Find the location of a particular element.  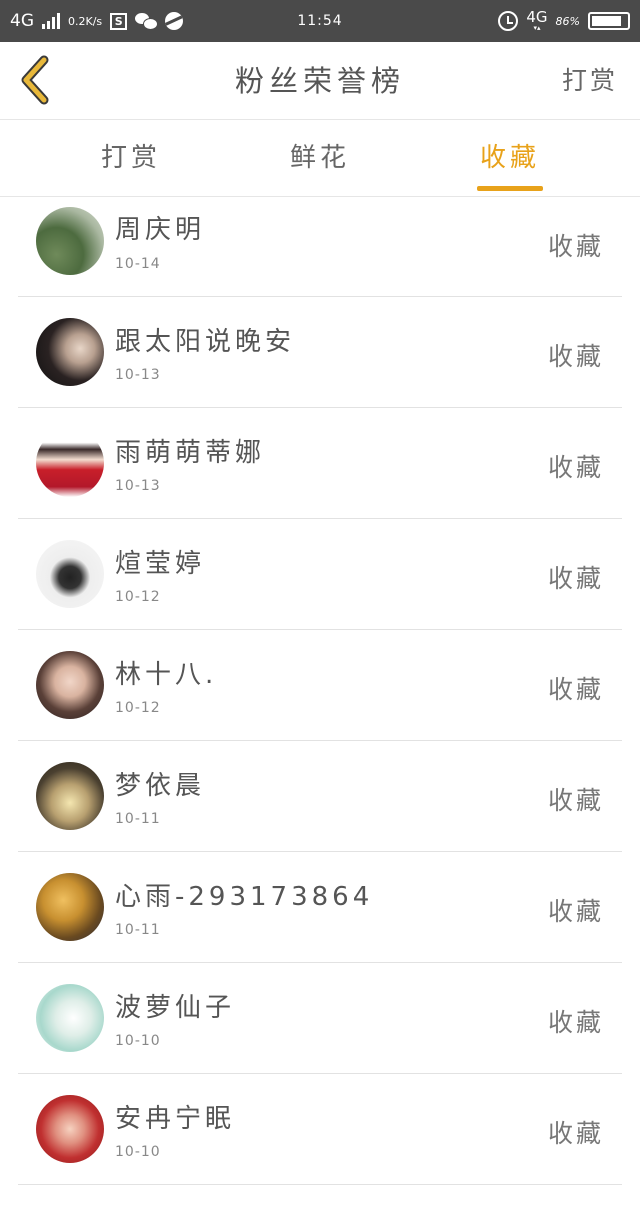

status-bar: 4G 0.2K/s S 11:54 4G ▾▴ 86% is located at coordinates (320, 21).